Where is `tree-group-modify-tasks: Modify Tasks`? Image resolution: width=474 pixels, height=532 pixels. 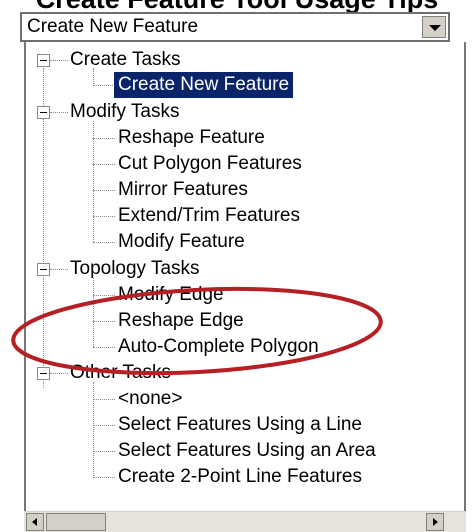 tree-group-modify-tasks: Modify Tasks is located at coordinates (124, 112).